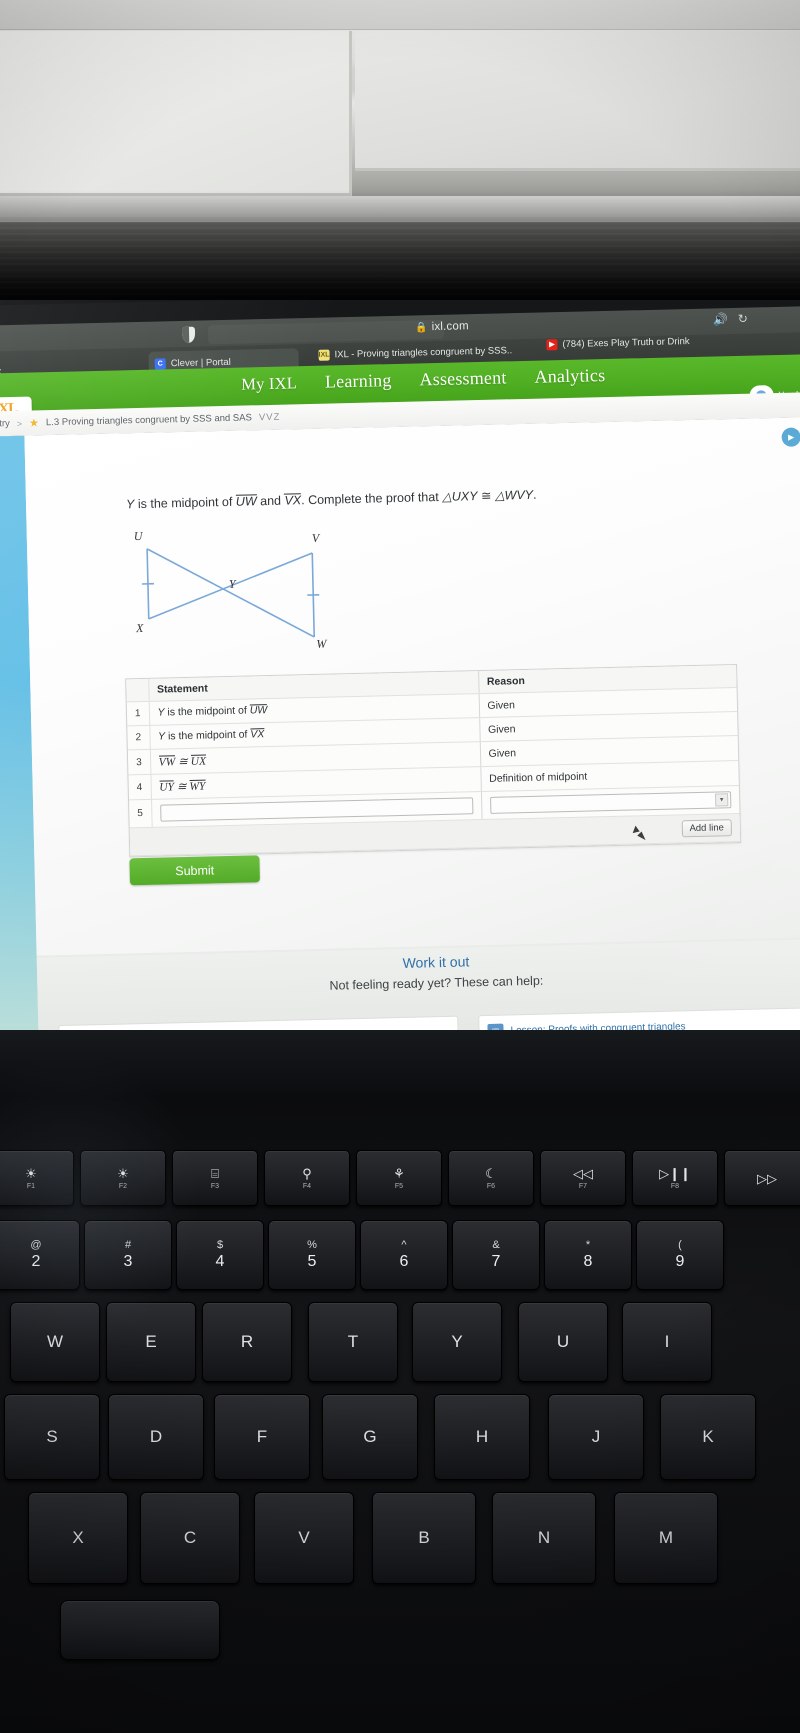 The width and height of the screenshot is (800, 1733). What do you see at coordinates (140, 1630) in the screenshot?
I see `space-bar` at bounding box center [140, 1630].